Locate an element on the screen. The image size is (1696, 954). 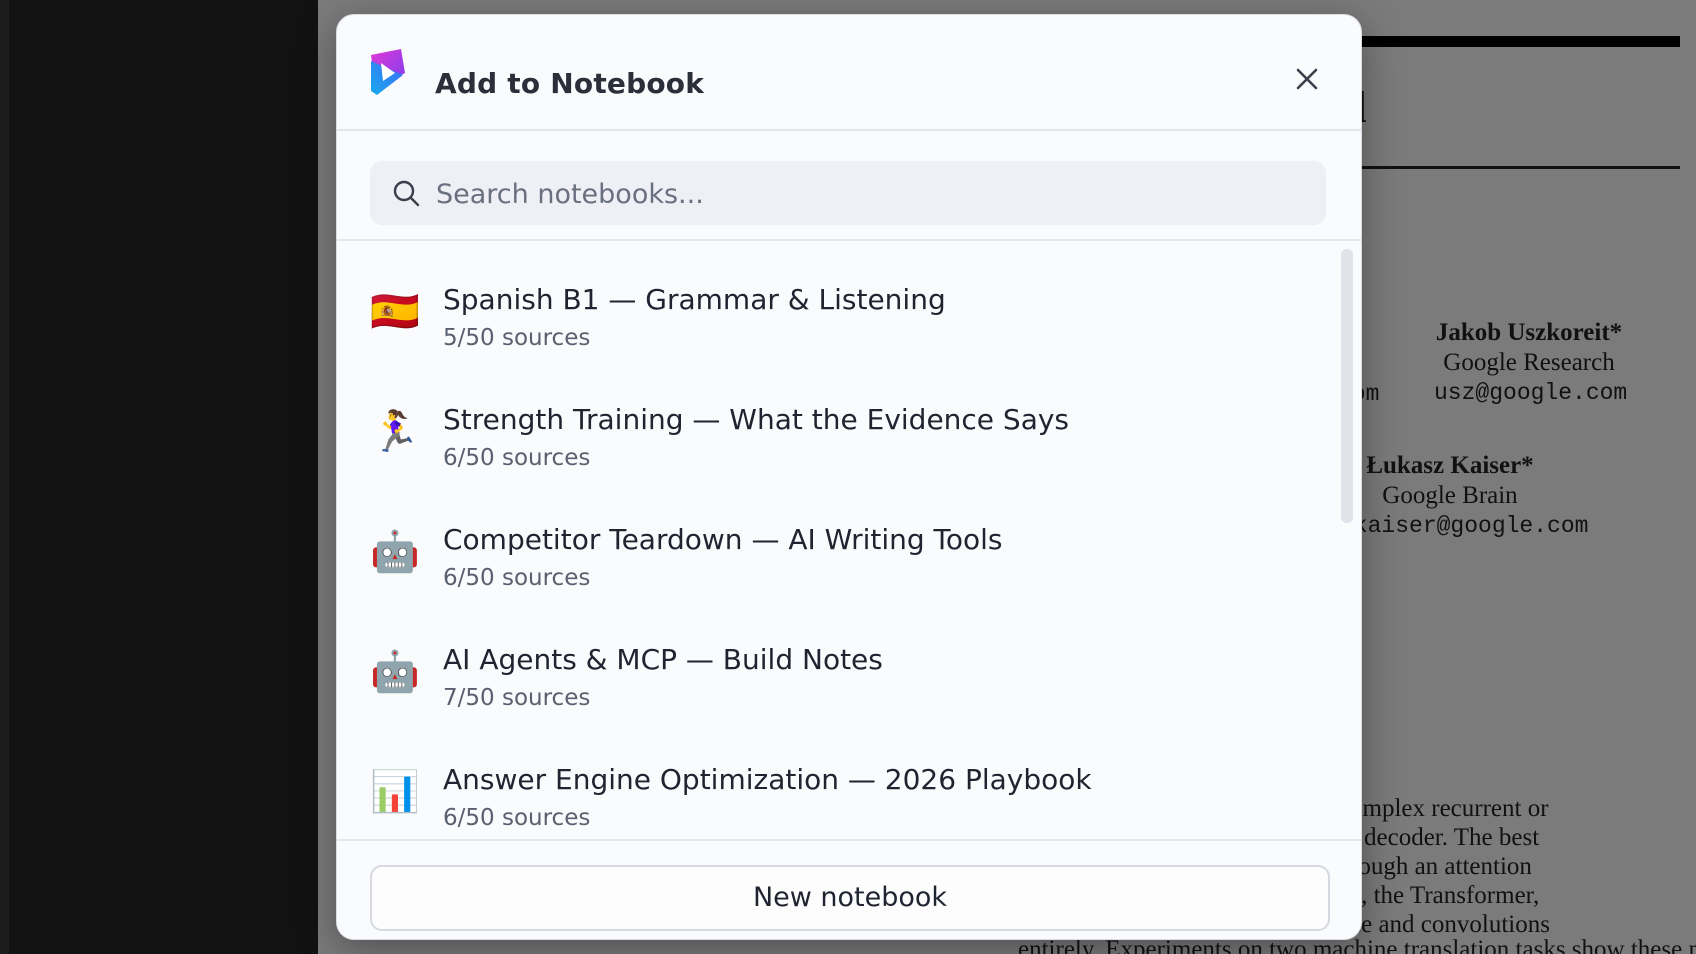
dialog-header: Add to Notebook is located at coordinates (849, 73).